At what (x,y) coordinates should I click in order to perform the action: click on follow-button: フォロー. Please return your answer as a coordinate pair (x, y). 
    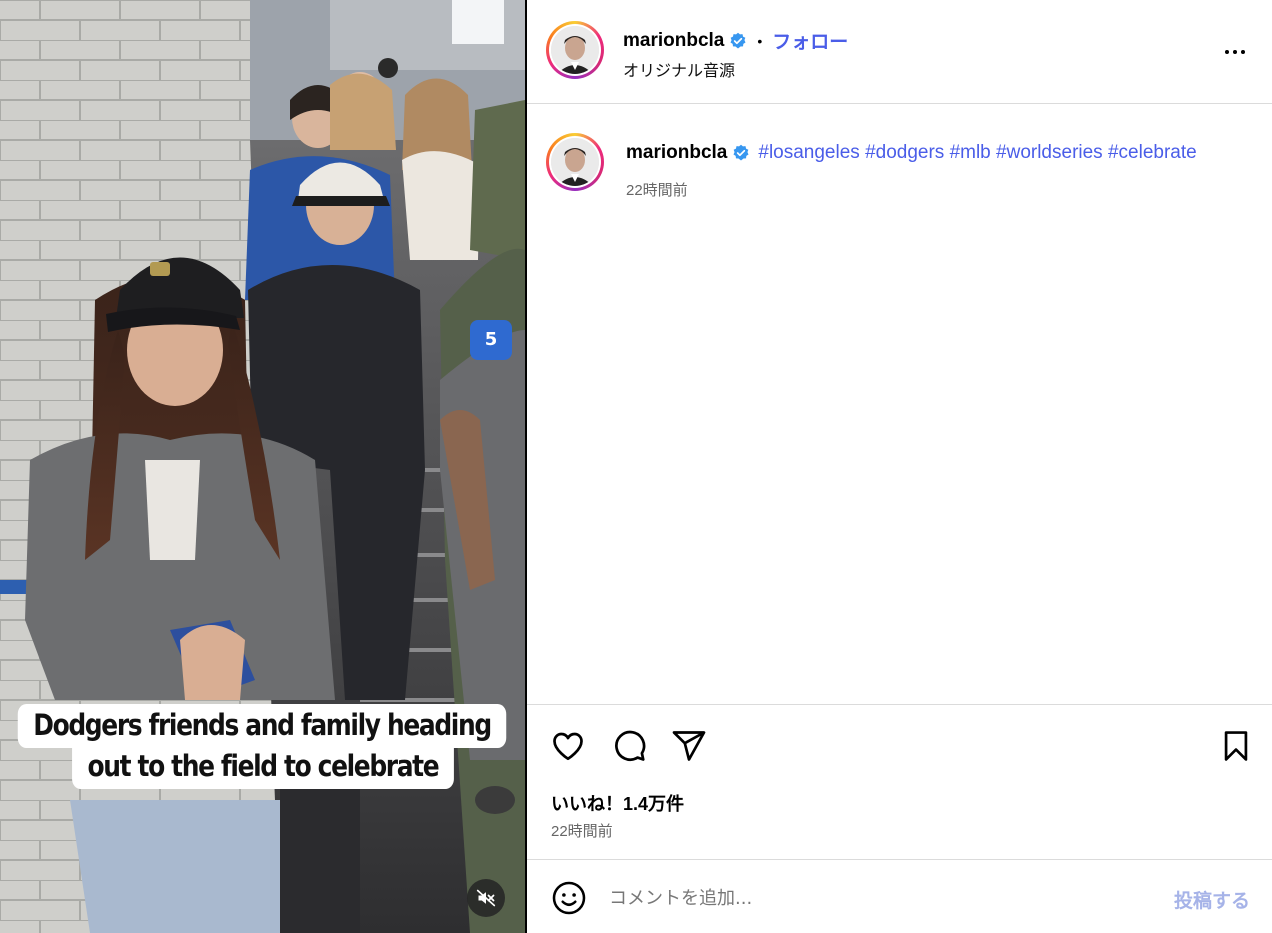
    Looking at the image, I should click on (810, 40).